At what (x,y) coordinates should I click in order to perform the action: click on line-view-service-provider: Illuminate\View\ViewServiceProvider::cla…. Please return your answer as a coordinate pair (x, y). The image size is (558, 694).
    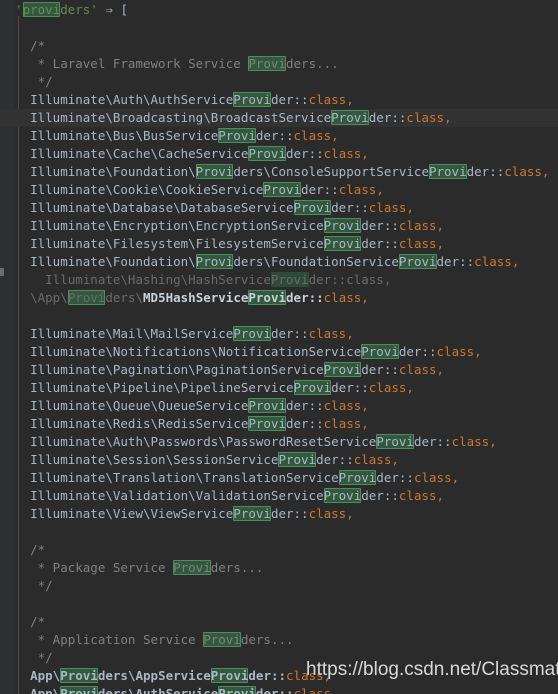
    Looking at the image, I should click on (279, 514).